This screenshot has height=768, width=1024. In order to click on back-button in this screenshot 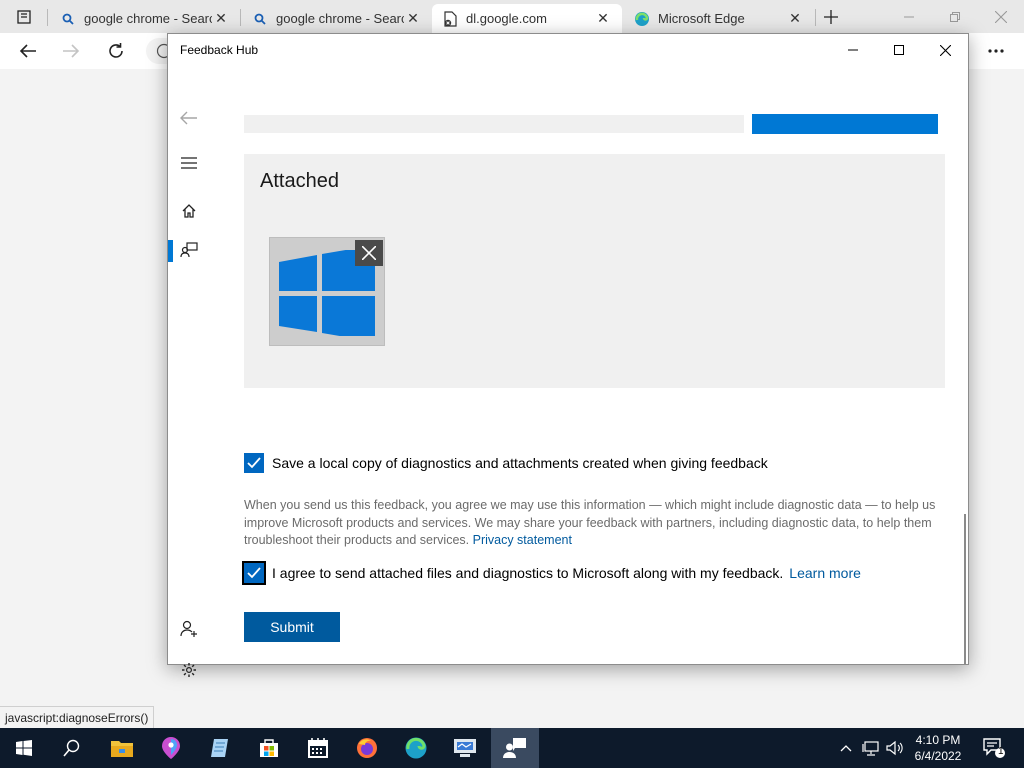, I will do `click(28, 51)`.